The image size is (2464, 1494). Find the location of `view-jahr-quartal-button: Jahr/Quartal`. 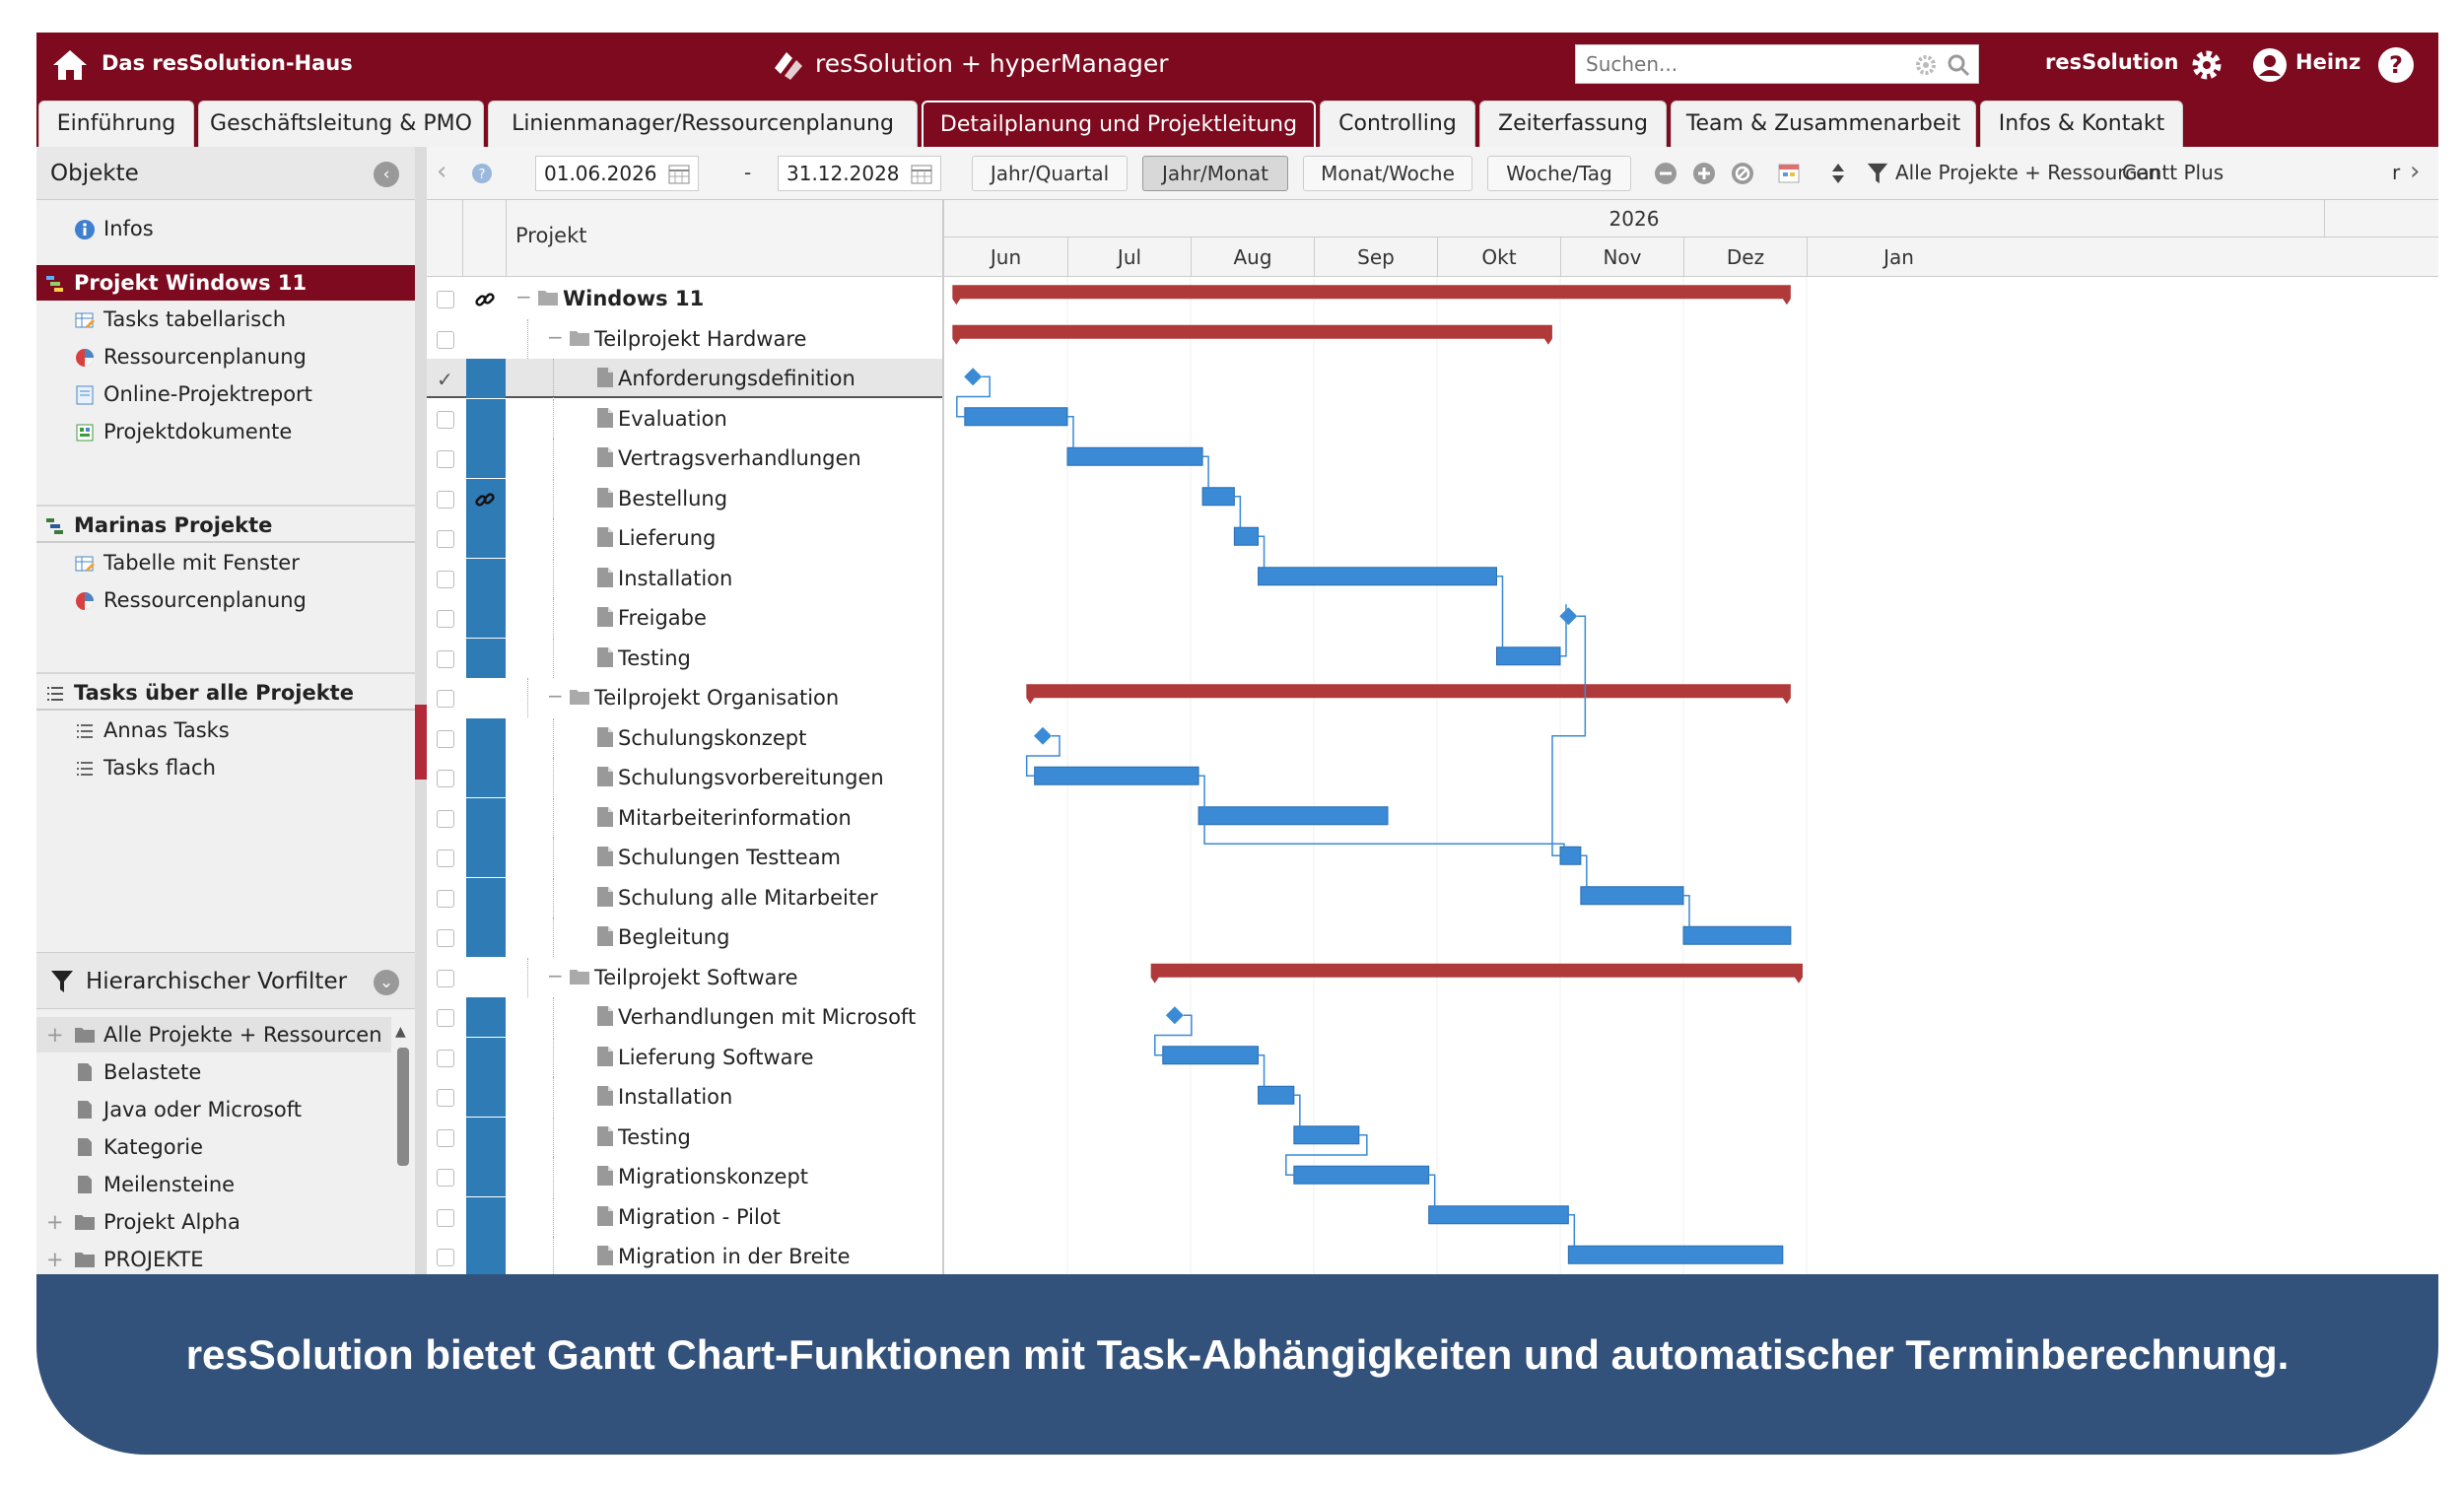

view-jahr-quartal-button: Jahr/Quartal is located at coordinates (1050, 173).